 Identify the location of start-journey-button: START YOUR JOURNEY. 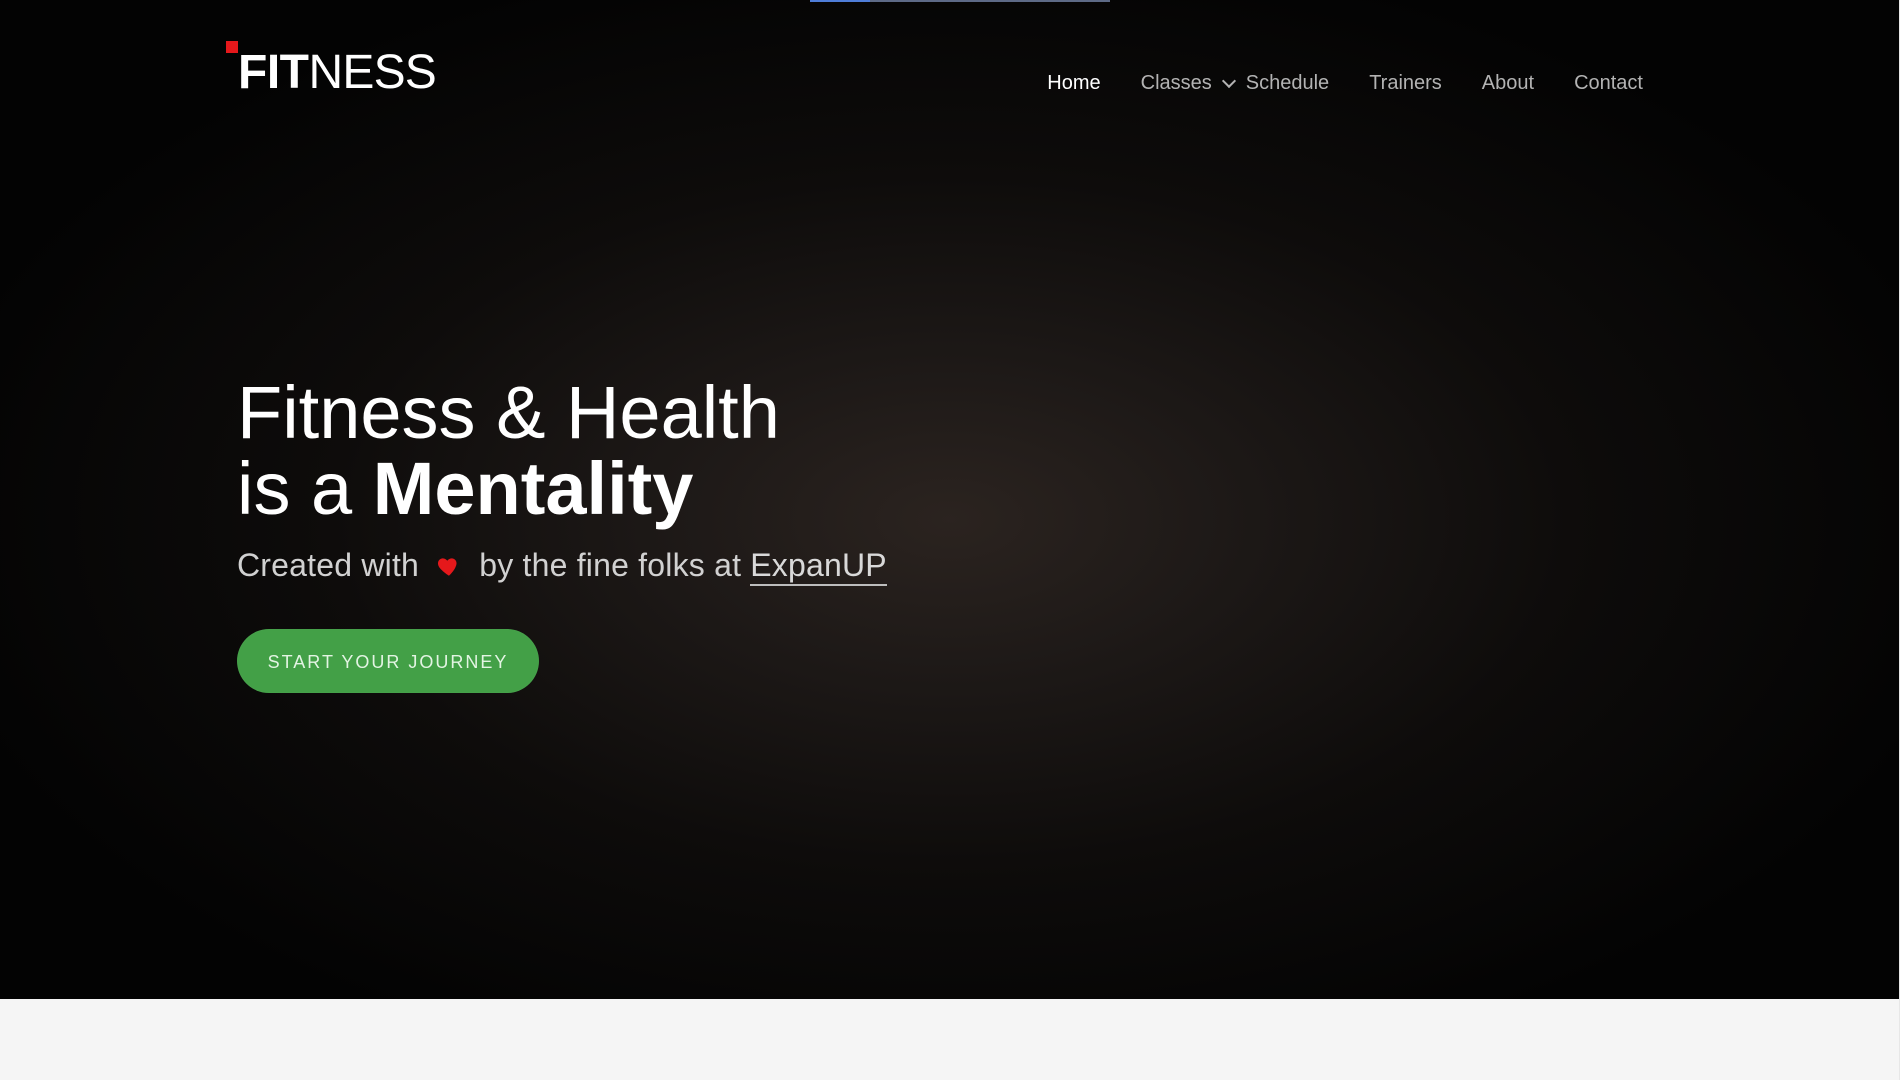
(388, 661).